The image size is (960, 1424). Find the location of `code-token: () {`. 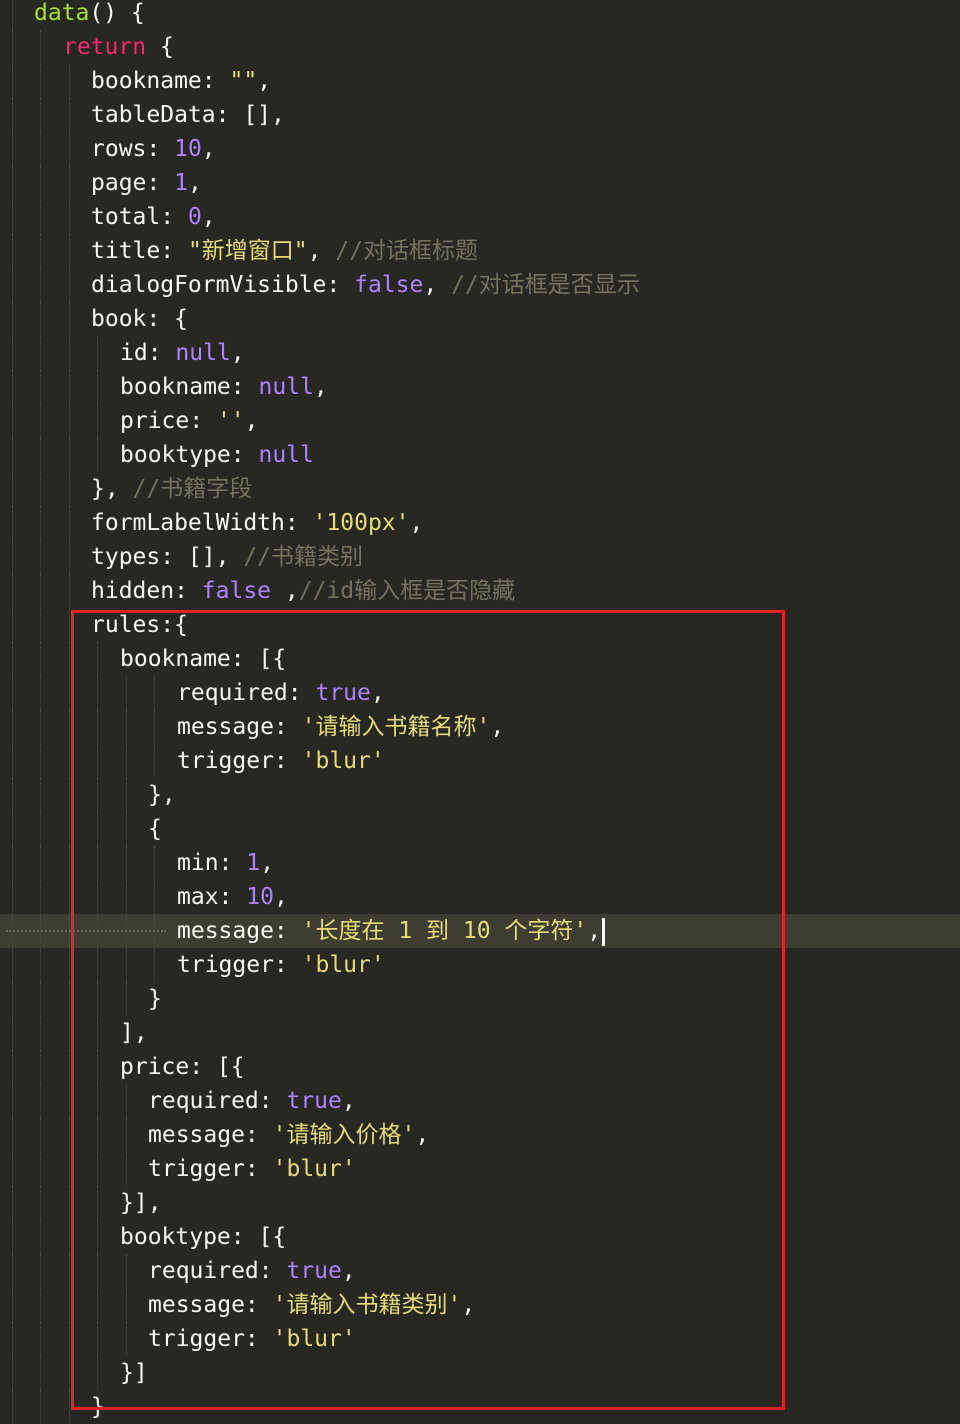

code-token: () { is located at coordinates (117, 13).